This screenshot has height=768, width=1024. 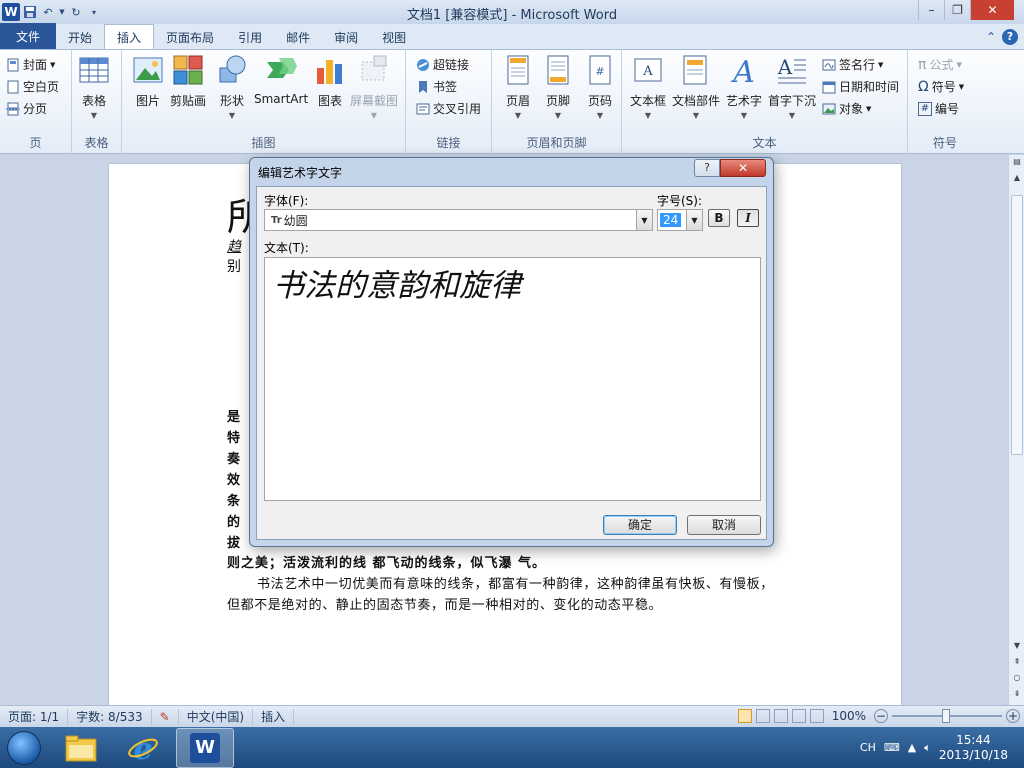 What do you see at coordinates (458, 220) in the screenshot?
I see `font-select: Tr 幼圆 ▼` at bounding box center [458, 220].